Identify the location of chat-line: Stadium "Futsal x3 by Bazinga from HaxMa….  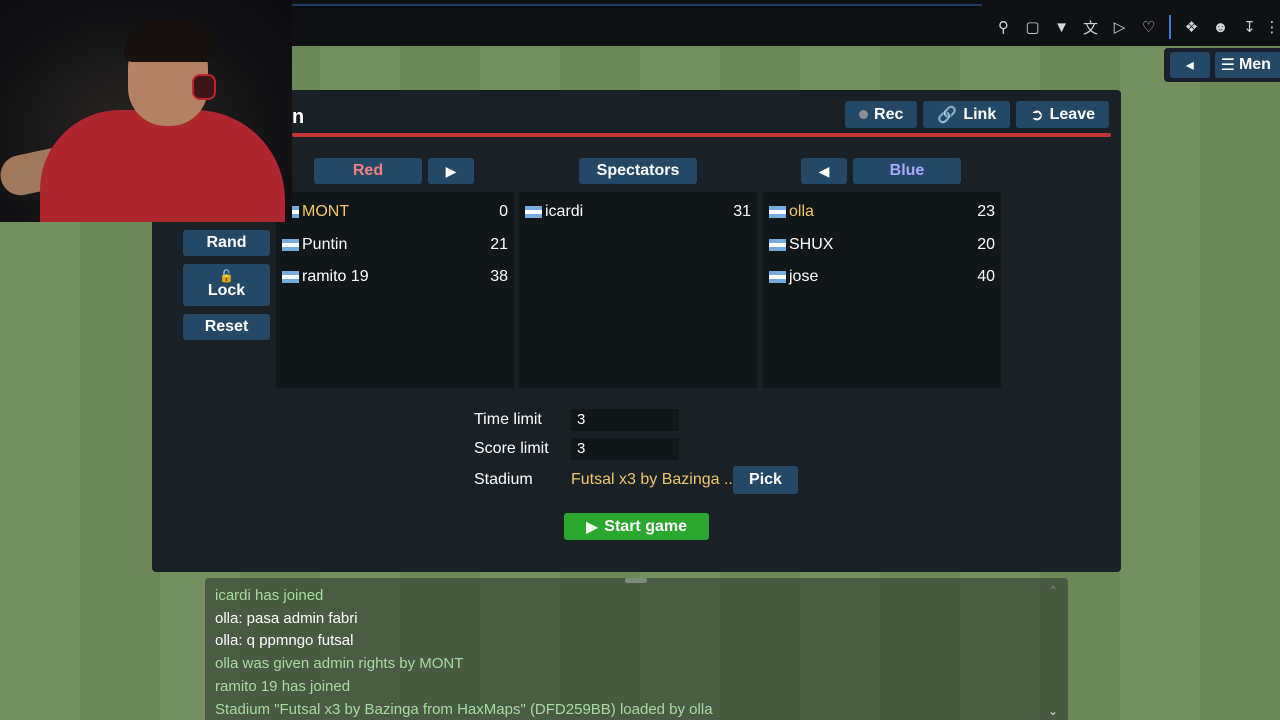
(464, 709).